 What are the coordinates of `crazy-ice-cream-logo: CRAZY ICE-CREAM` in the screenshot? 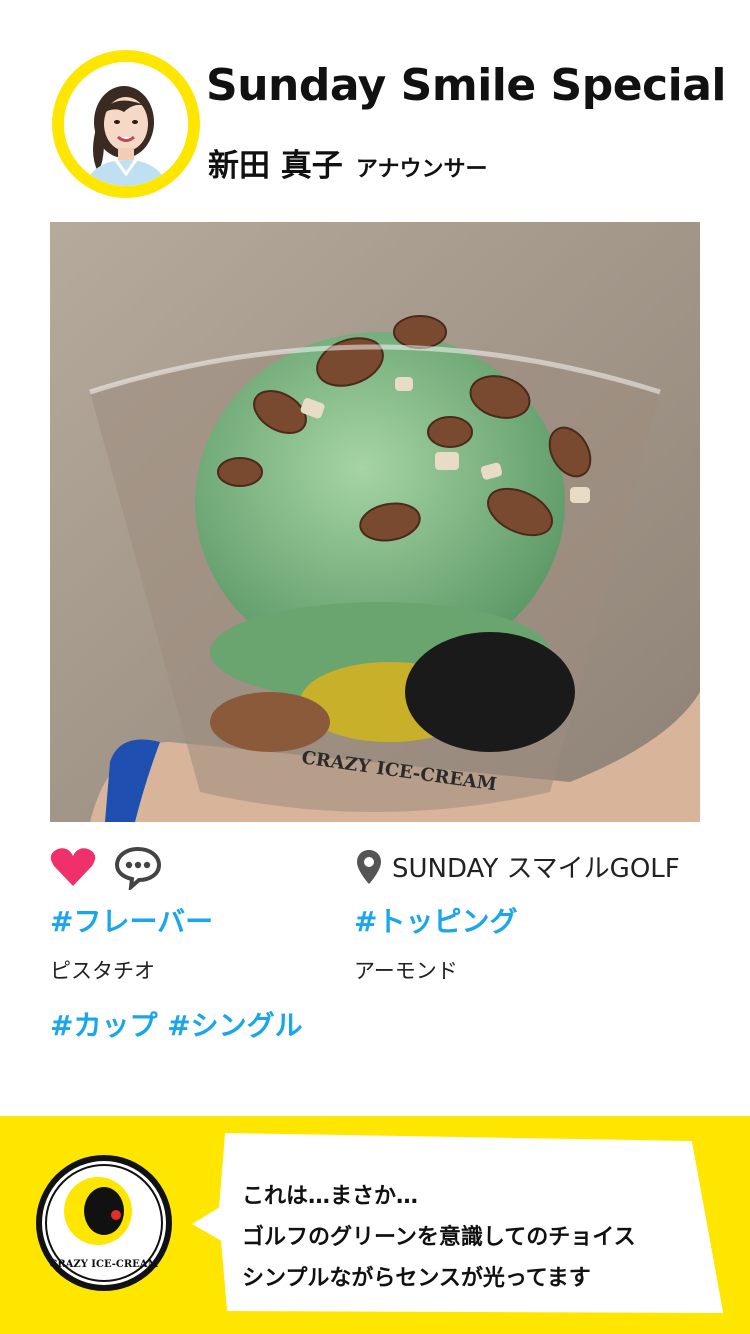 It's located at (104, 1223).